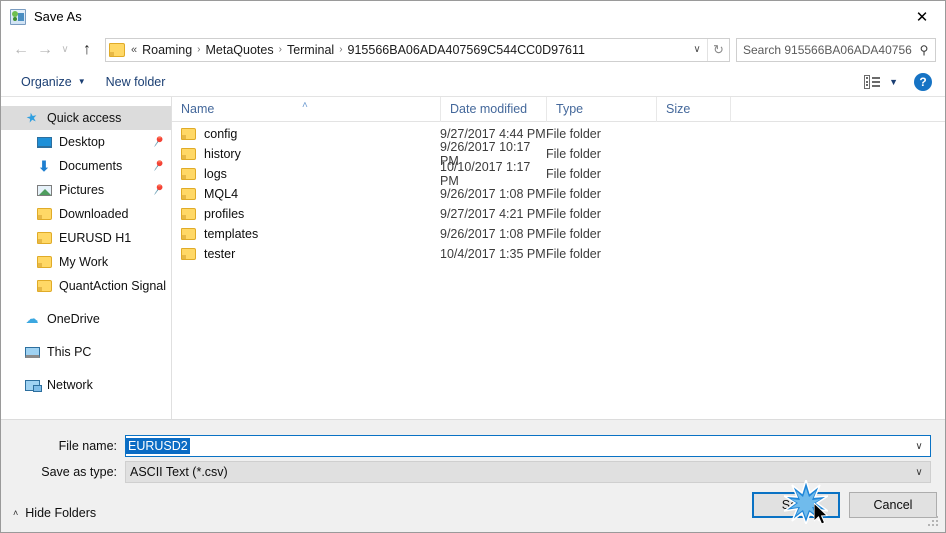  I want to click on column-headers: ˄ Name Date modified Type Size, so click(558, 109).